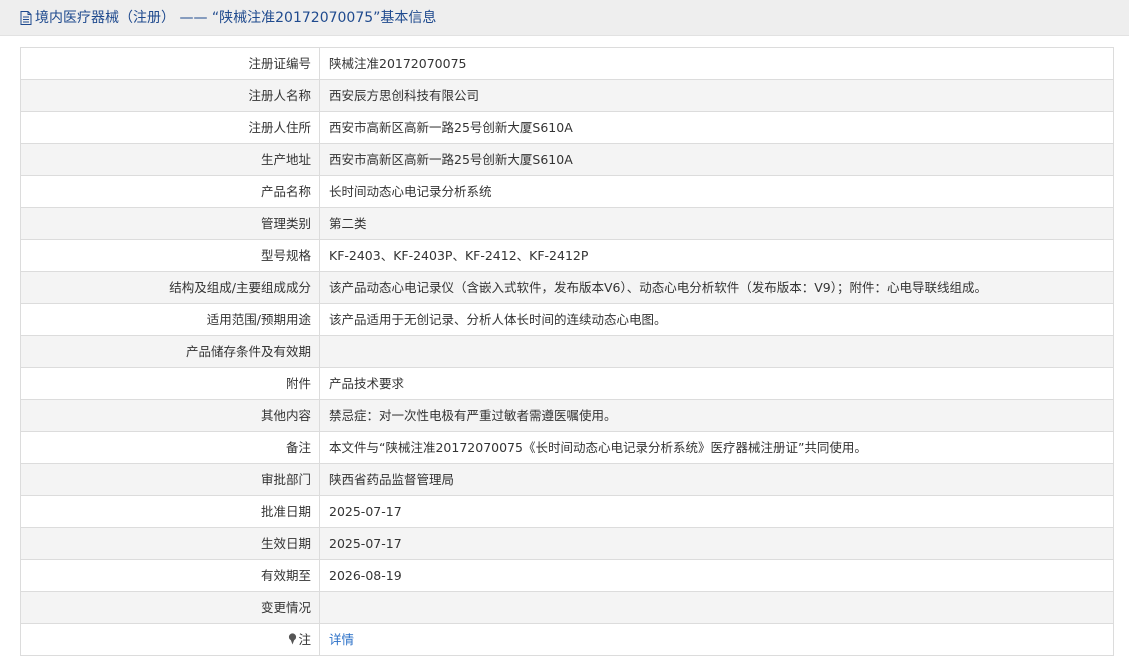 The image size is (1129, 670). I want to click on row-label: 管理类别, so click(170, 223).